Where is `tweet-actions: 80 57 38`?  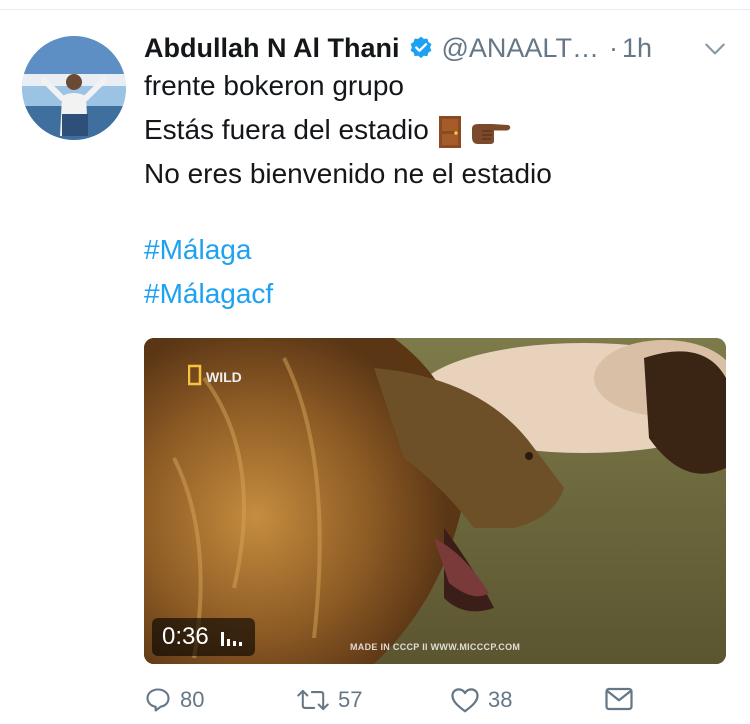
tweet-actions: 80 57 38 is located at coordinates (444, 704).